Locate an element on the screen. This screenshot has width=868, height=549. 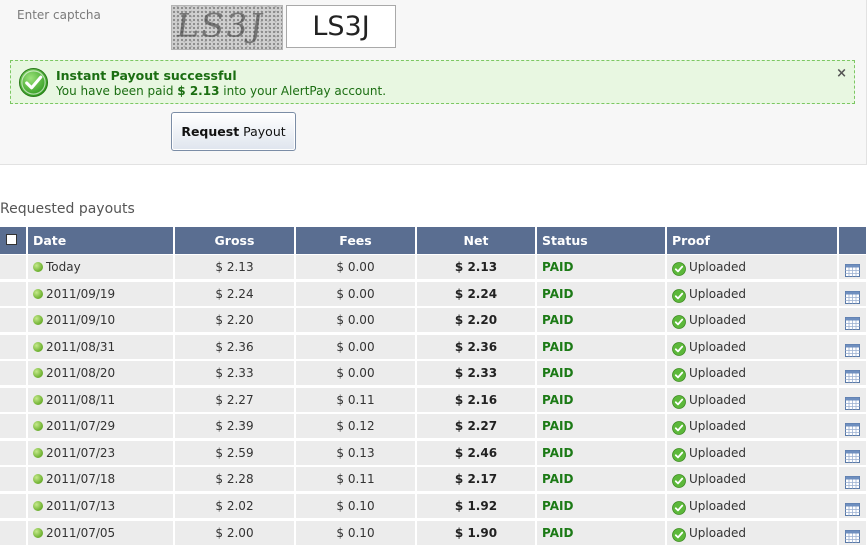
captcha-input is located at coordinates (341, 26).